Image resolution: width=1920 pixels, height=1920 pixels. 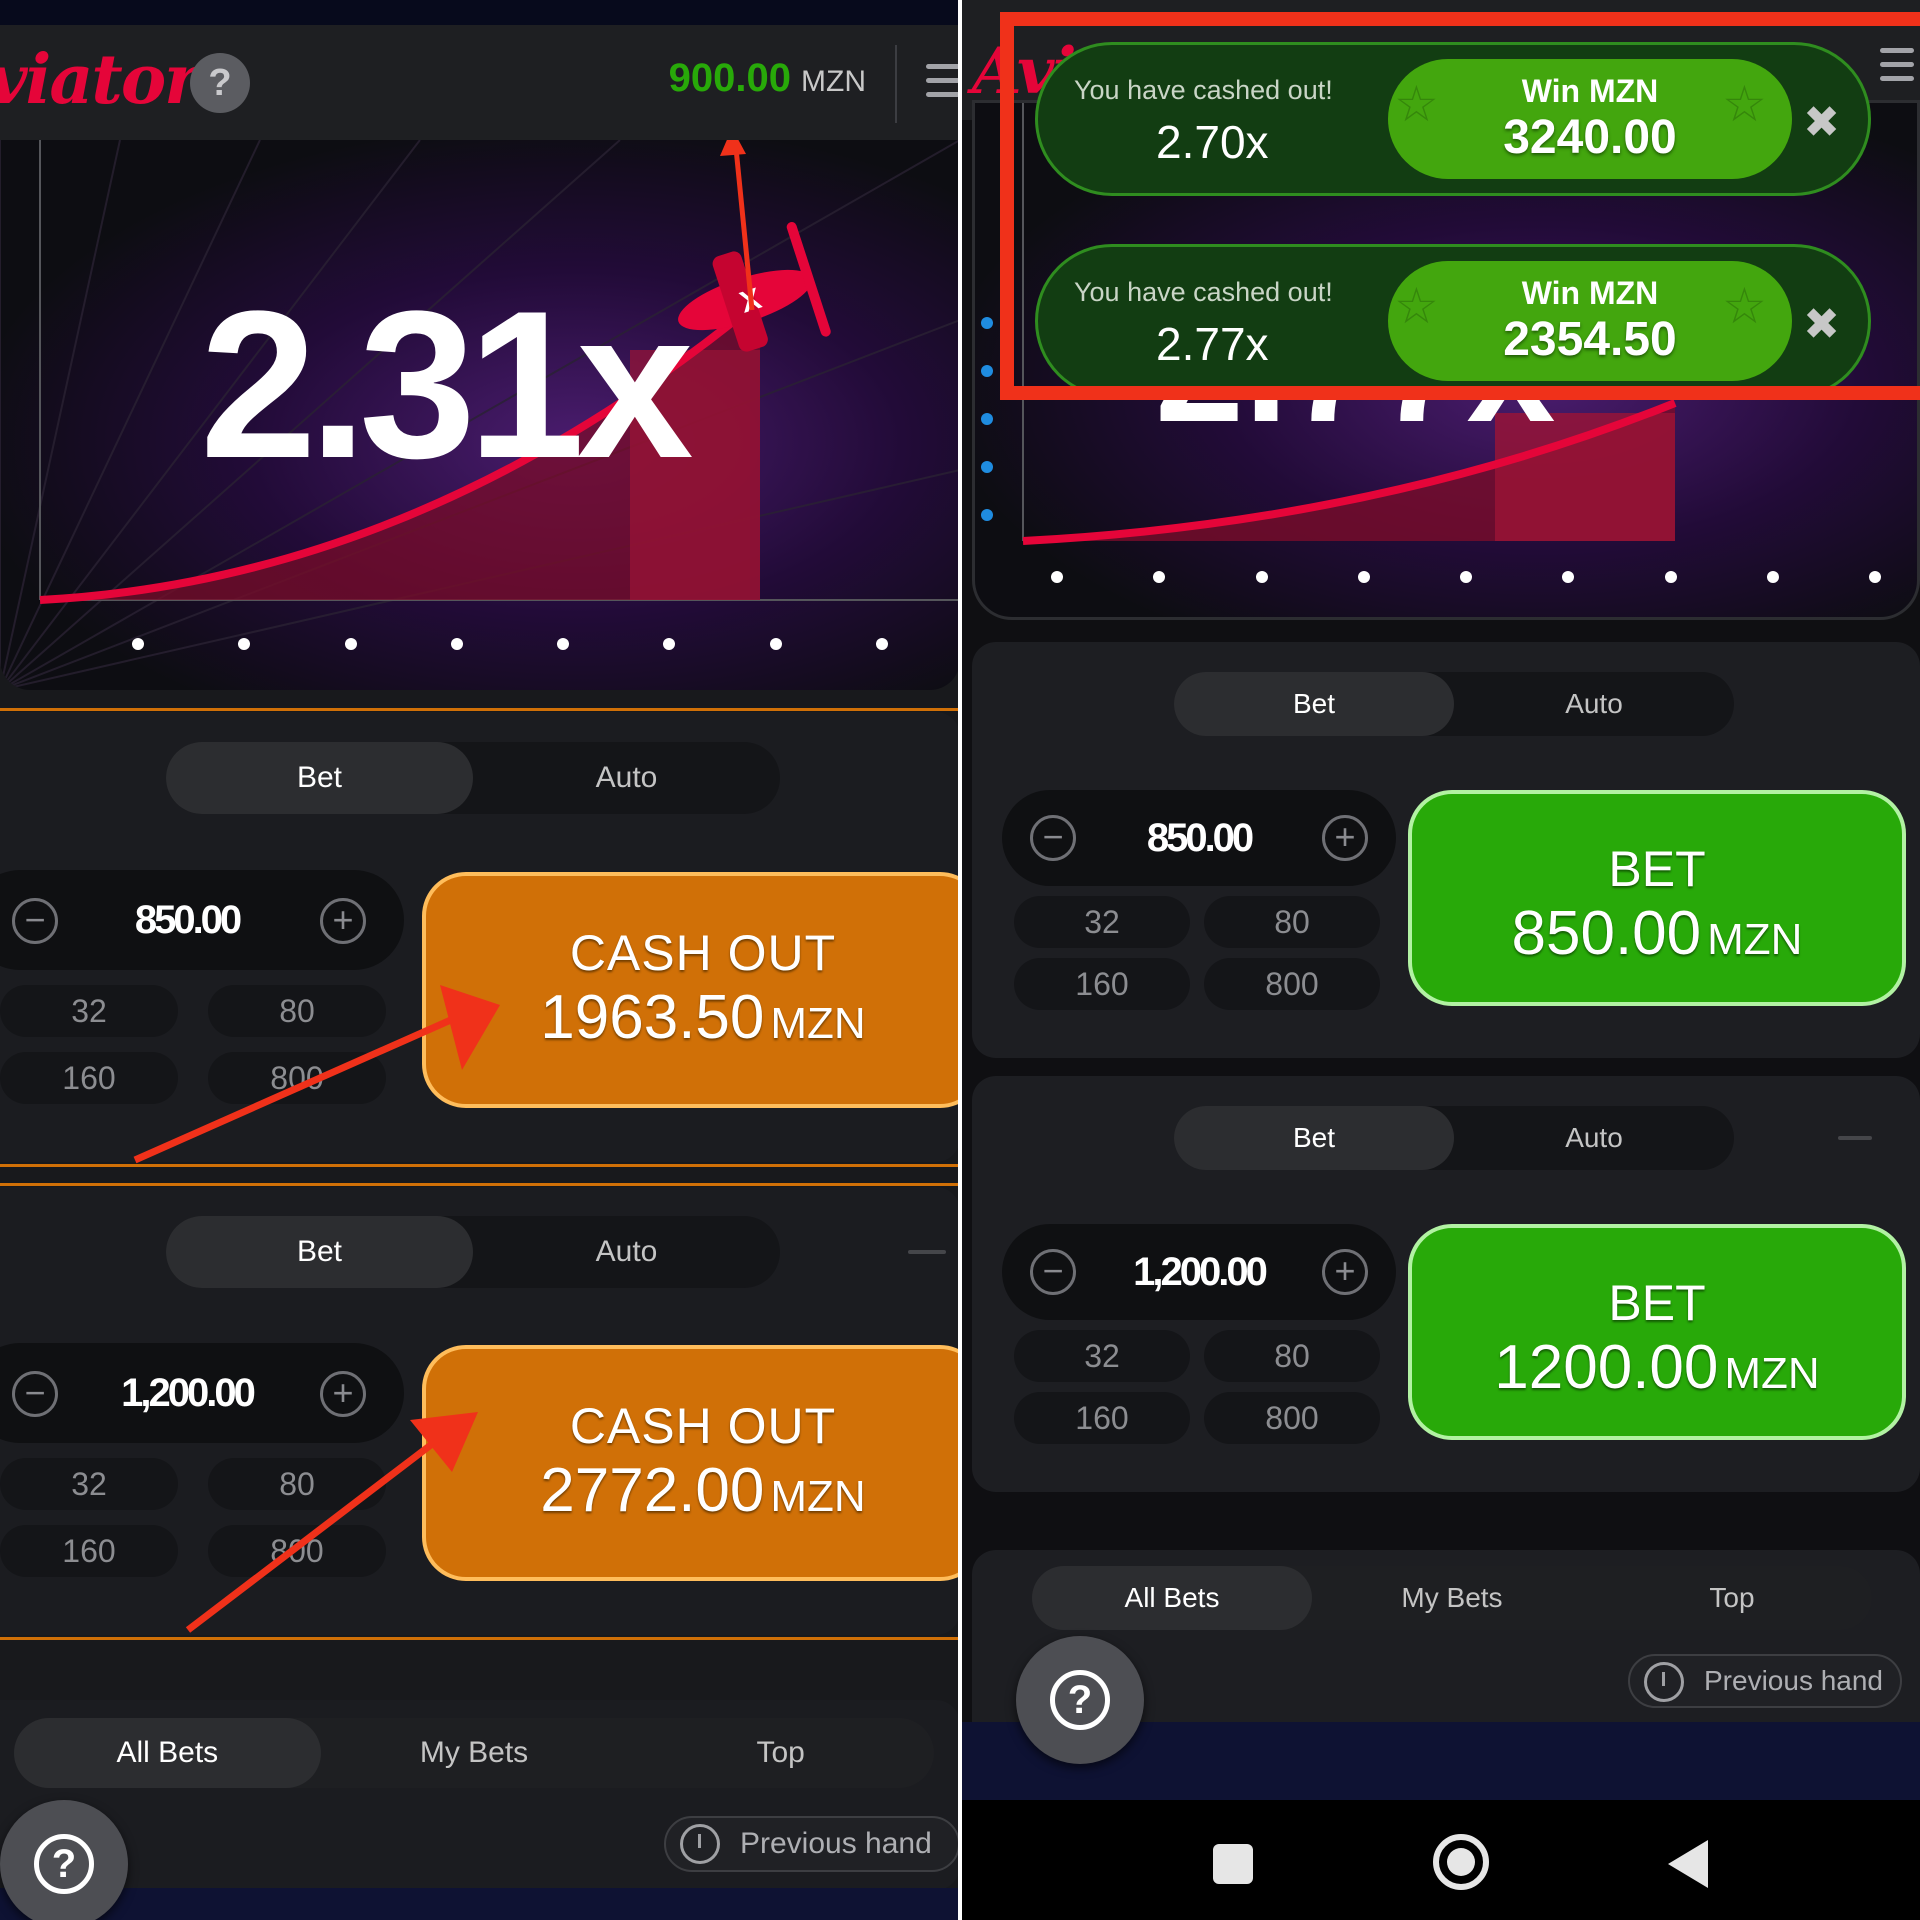 What do you see at coordinates (1606, 933) in the screenshot?
I see `bet-amount: 850.00` at bounding box center [1606, 933].